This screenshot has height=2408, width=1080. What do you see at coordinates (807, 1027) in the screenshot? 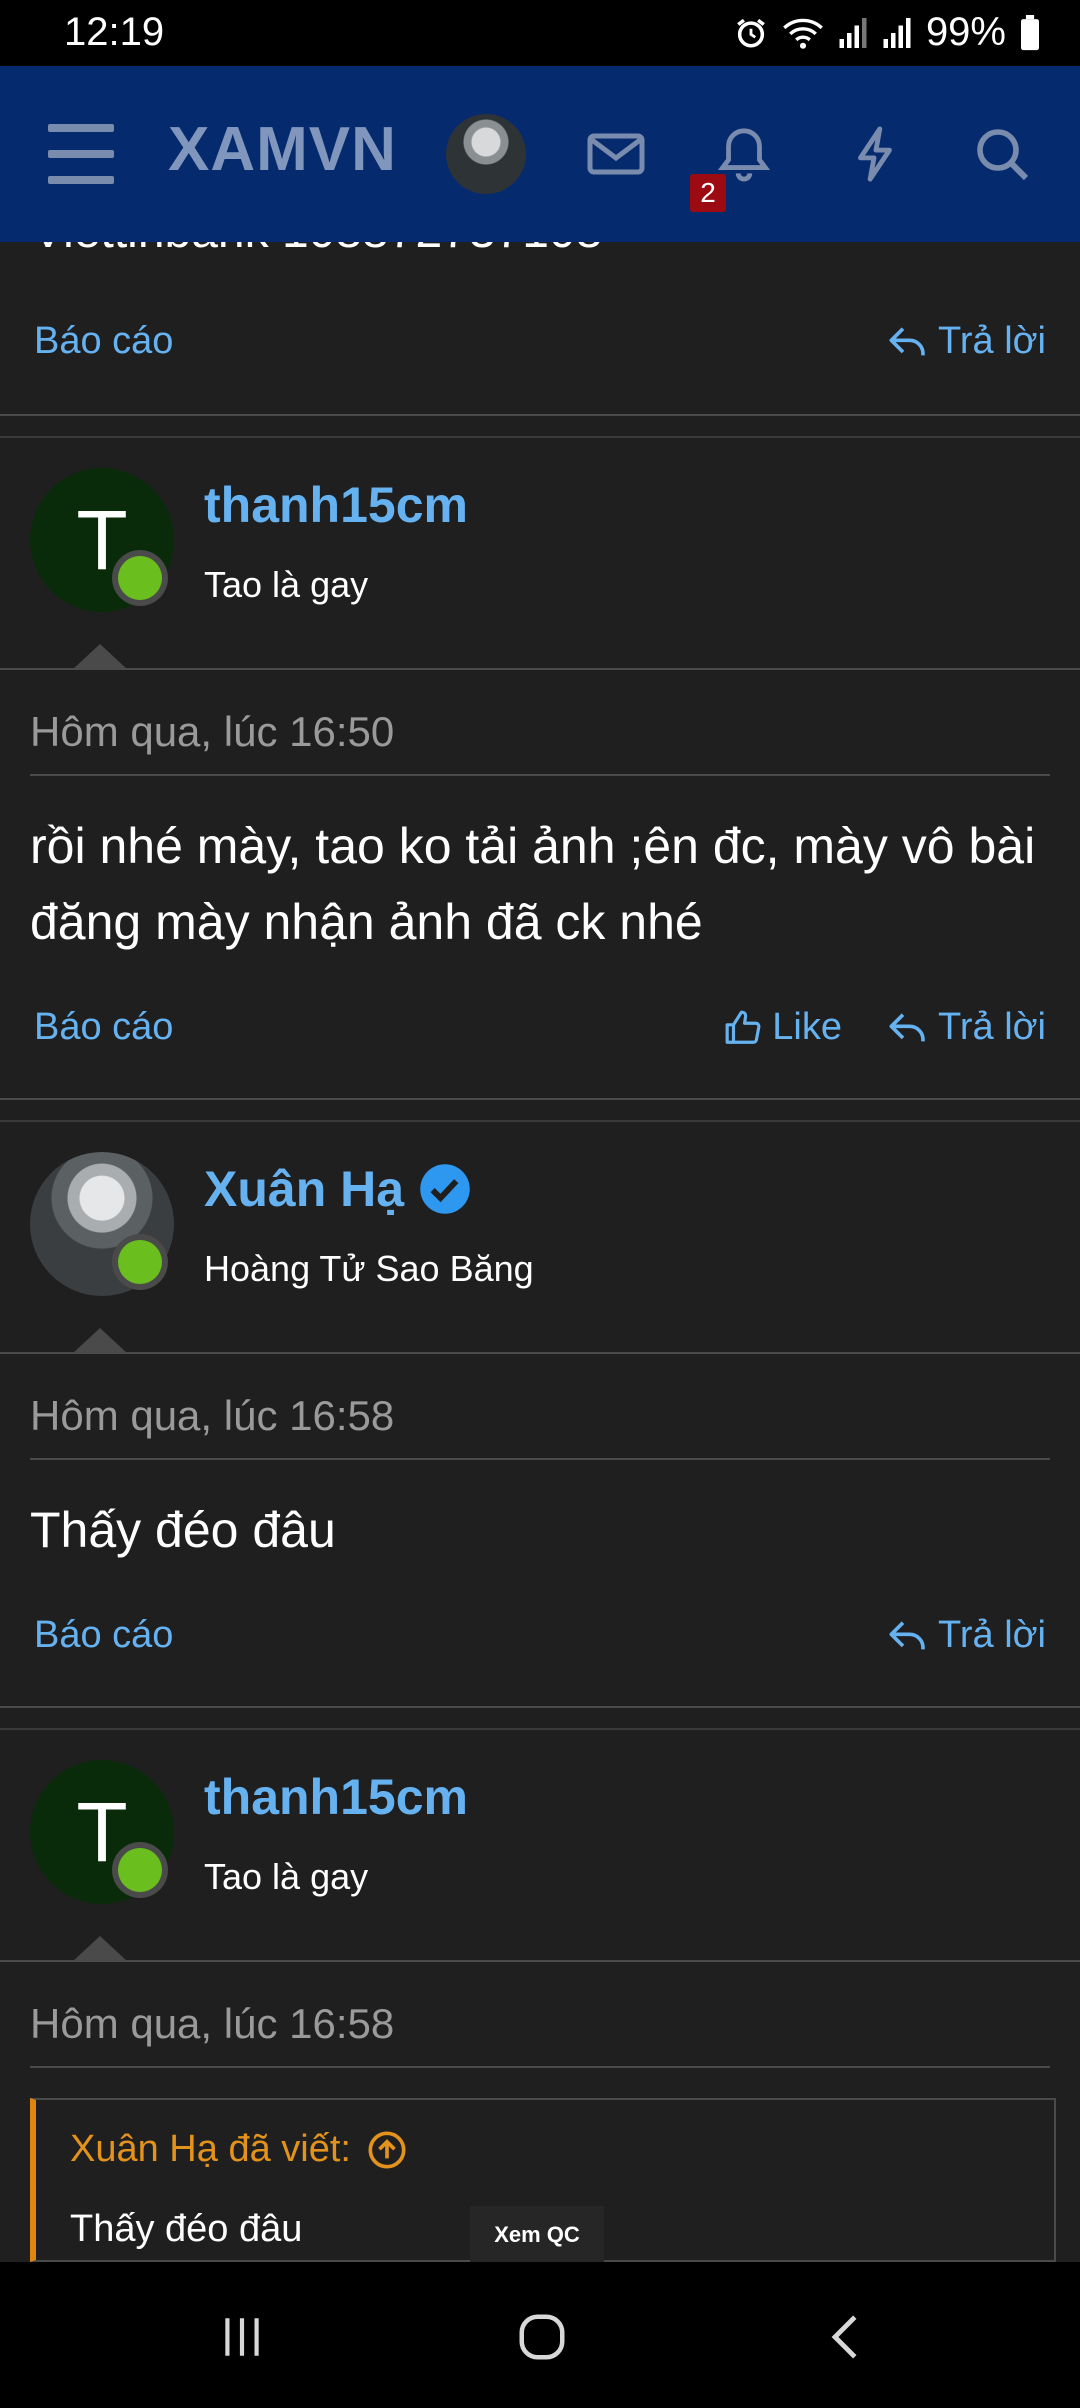
I see `like-label: Like` at bounding box center [807, 1027].